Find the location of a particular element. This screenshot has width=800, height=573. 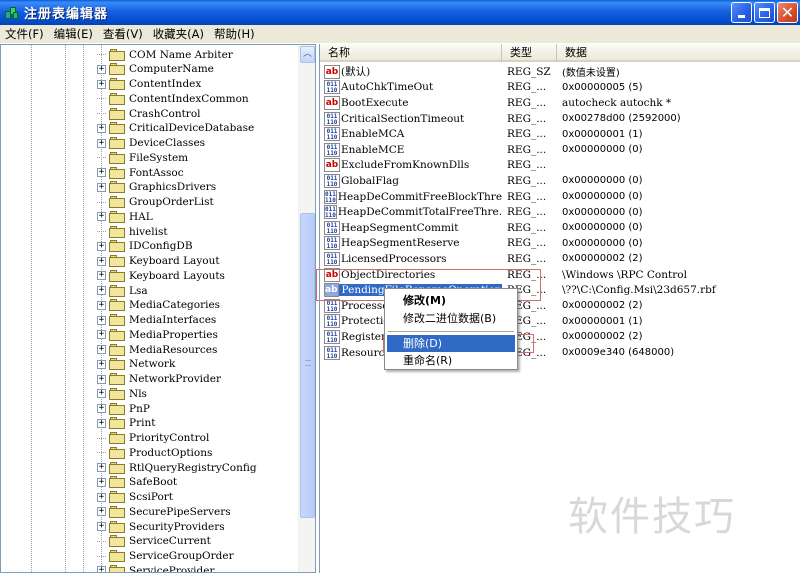

tree-item: + ContentIndex is located at coordinates (149, 84).